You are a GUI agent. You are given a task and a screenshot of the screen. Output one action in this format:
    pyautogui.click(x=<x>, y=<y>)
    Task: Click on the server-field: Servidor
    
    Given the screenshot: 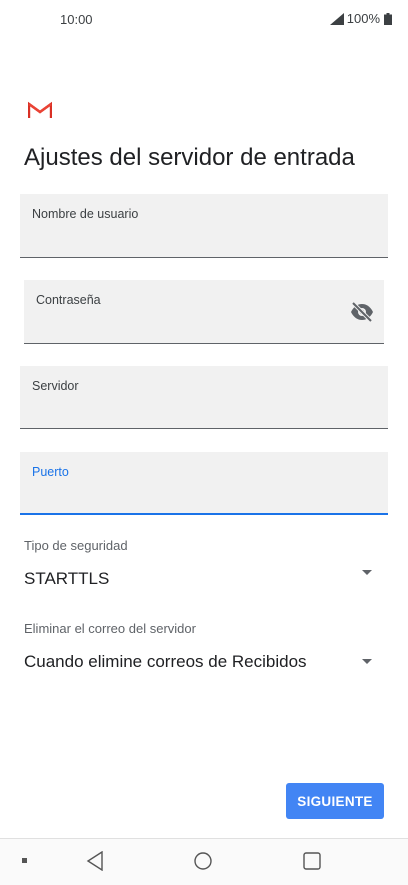 What is the action you would take?
    pyautogui.click(x=204, y=397)
    